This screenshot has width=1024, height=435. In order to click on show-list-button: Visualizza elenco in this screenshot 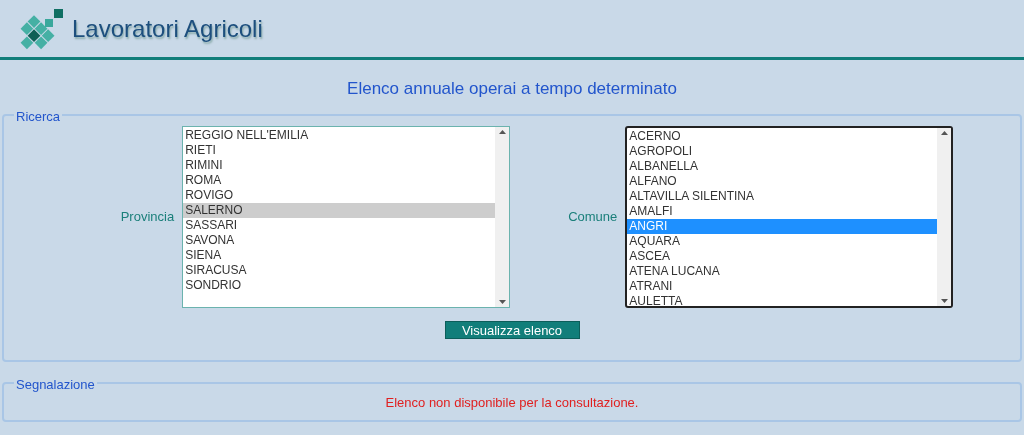, I will do `click(512, 329)`.